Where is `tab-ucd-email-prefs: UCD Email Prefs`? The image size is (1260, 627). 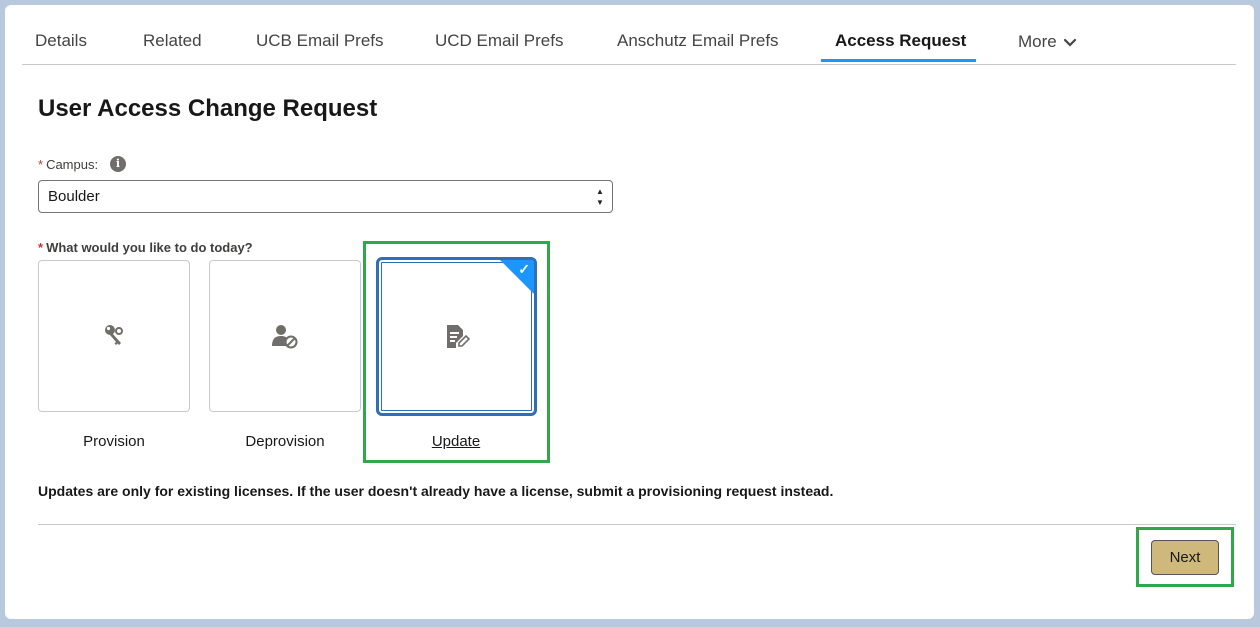
tab-ucd-email-prefs: UCD Email Prefs is located at coordinates (499, 40).